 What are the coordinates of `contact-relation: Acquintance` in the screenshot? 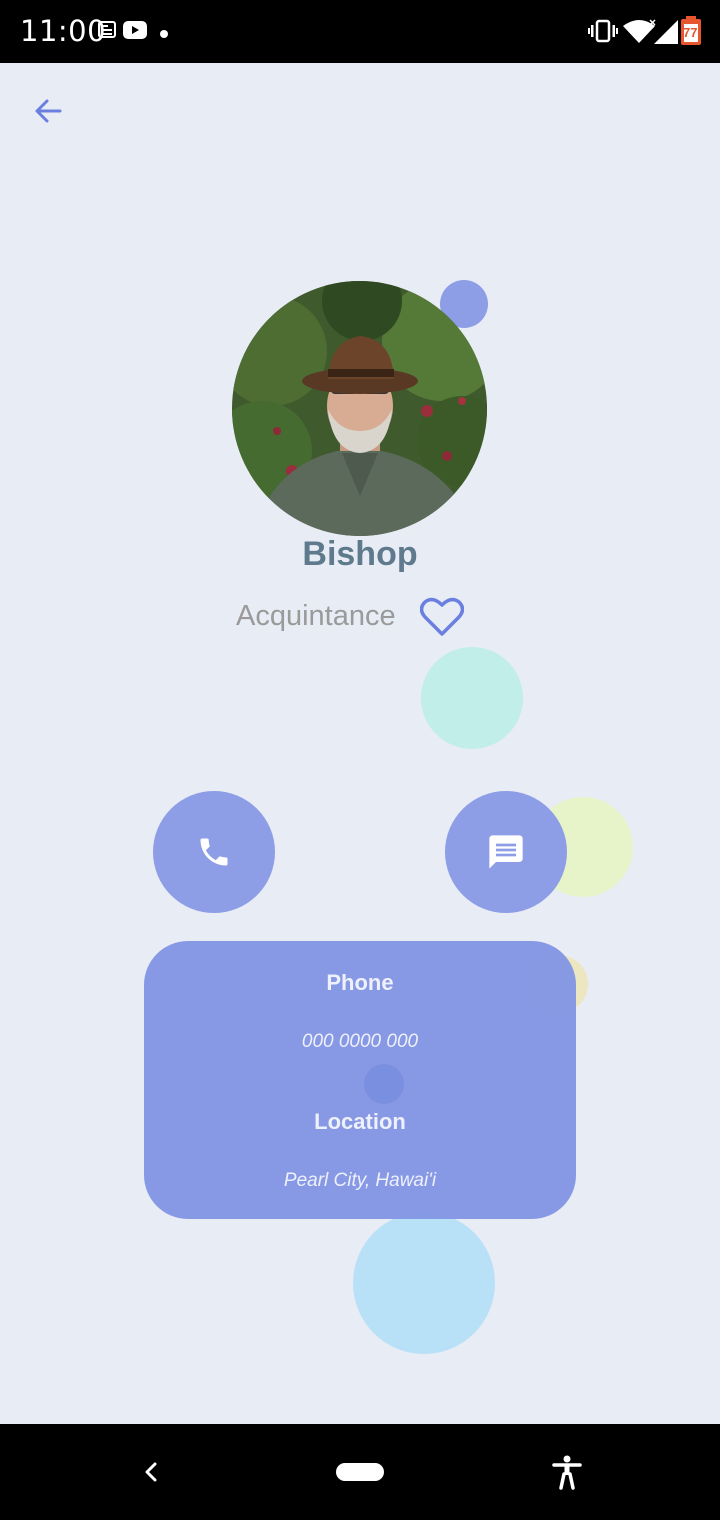 It's located at (316, 616).